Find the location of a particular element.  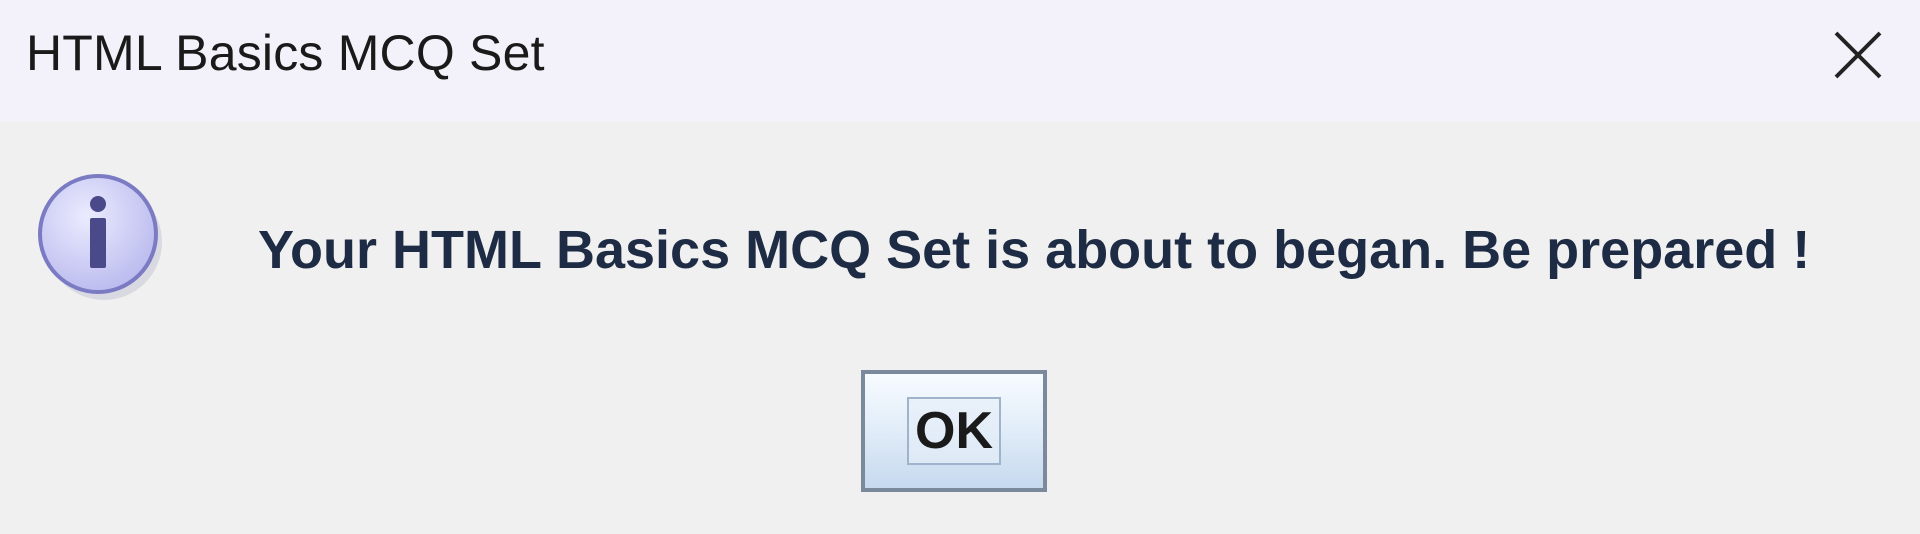

focus-ring: OK is located at coordinates (954, 431).